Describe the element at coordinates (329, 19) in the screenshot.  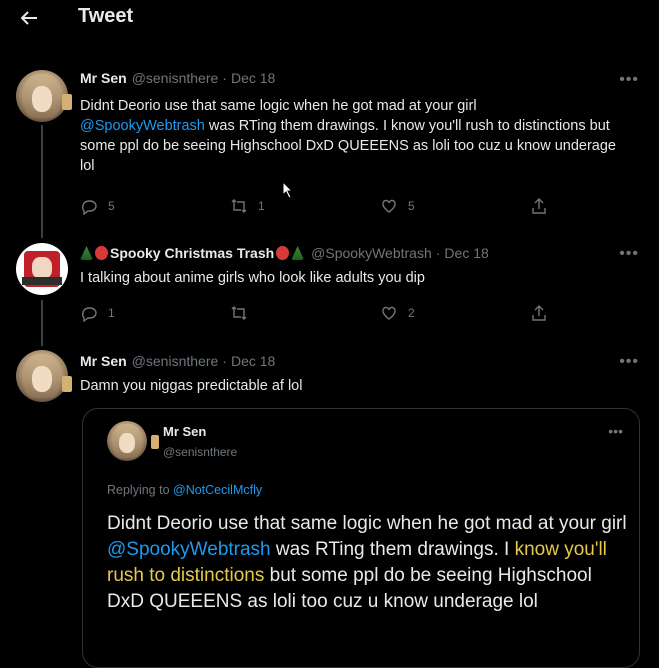
I see `top-bar: Tweet` at that location.